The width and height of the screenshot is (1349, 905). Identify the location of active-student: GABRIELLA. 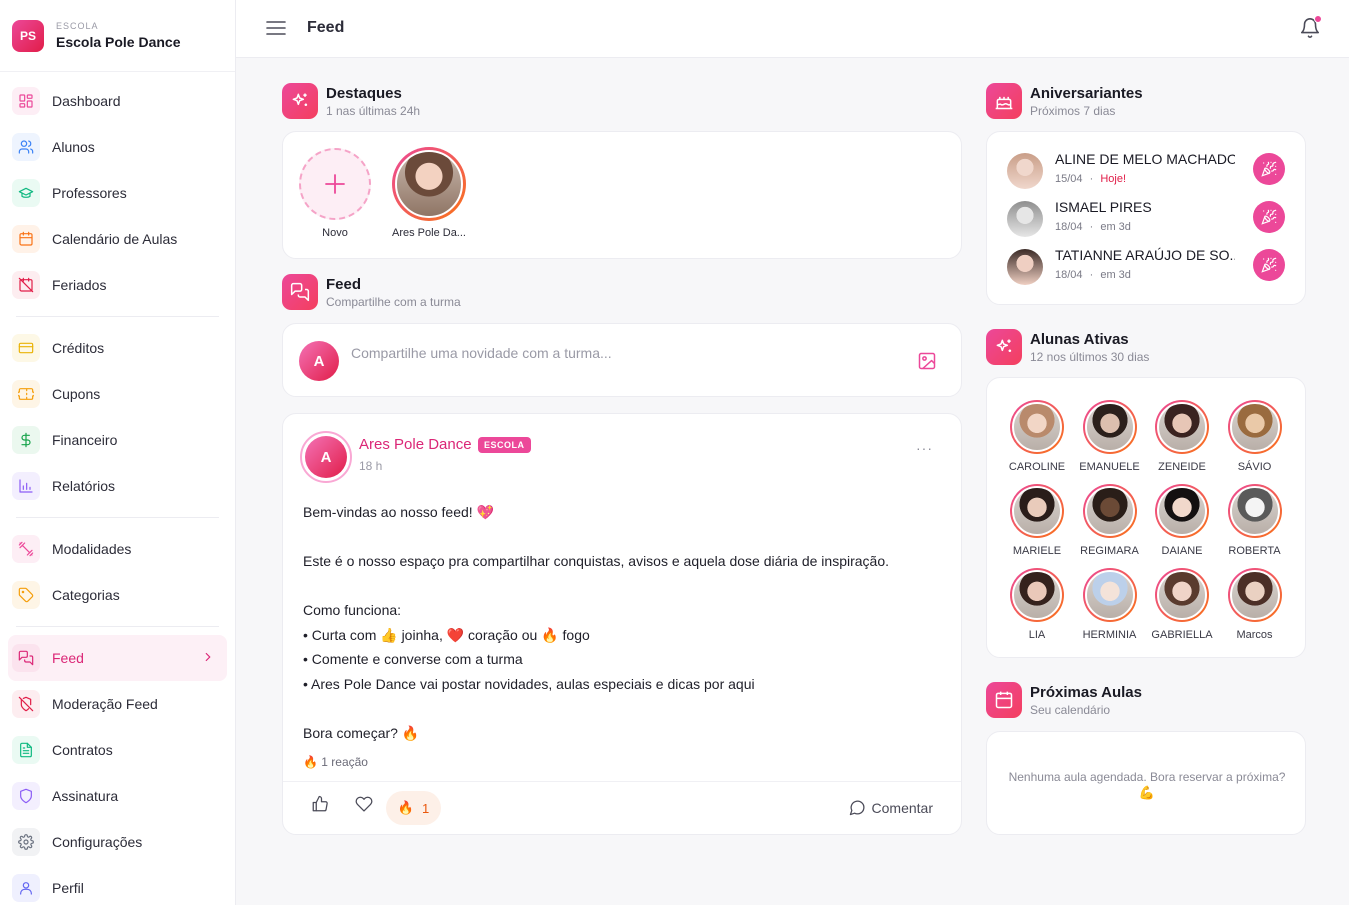
(1182, 604).